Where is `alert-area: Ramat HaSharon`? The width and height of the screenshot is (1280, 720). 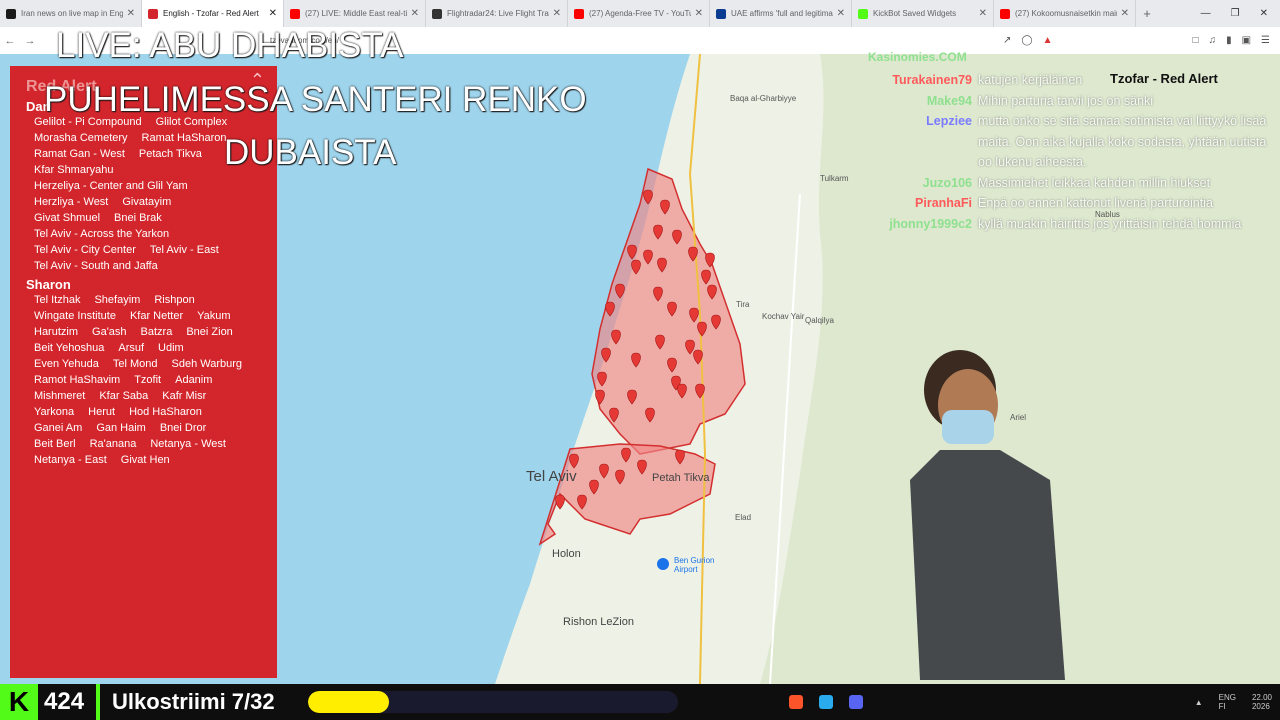 alert-area: Ramat HaSharon is located at coordinates (184, 138).